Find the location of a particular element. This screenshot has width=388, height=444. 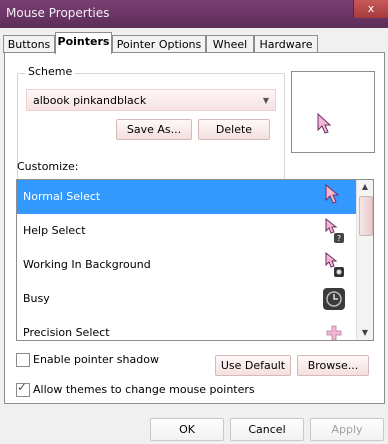

tab-label: Pointer Options is located at coordinates (159, 44).